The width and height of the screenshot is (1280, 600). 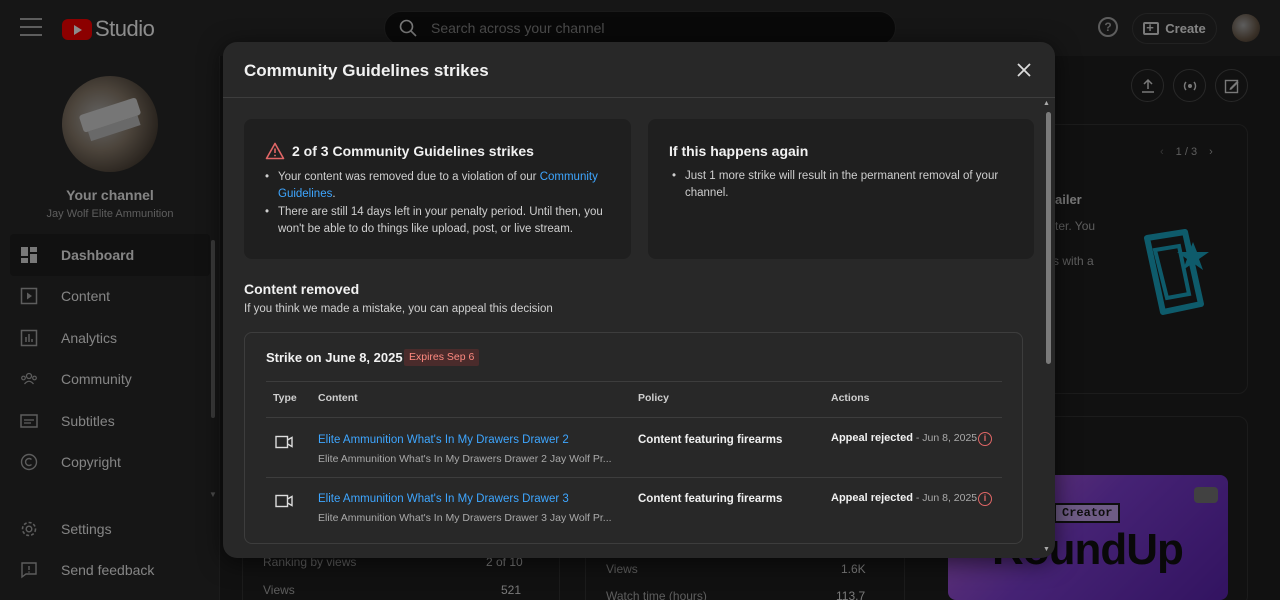 I want to click on dialog-scrollbar, so click(x=1048, y=238).